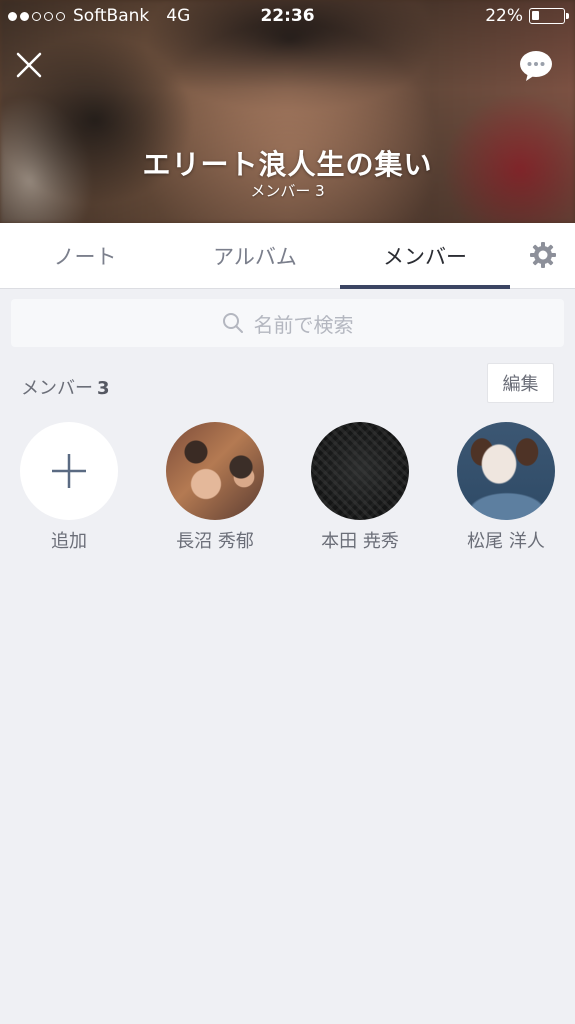 The image size is (575, 1024). What do you see at coordinates (360, 541) in the screenshot?
I see `member-name: 本田 尭秀` at bounding box center [360, 541].